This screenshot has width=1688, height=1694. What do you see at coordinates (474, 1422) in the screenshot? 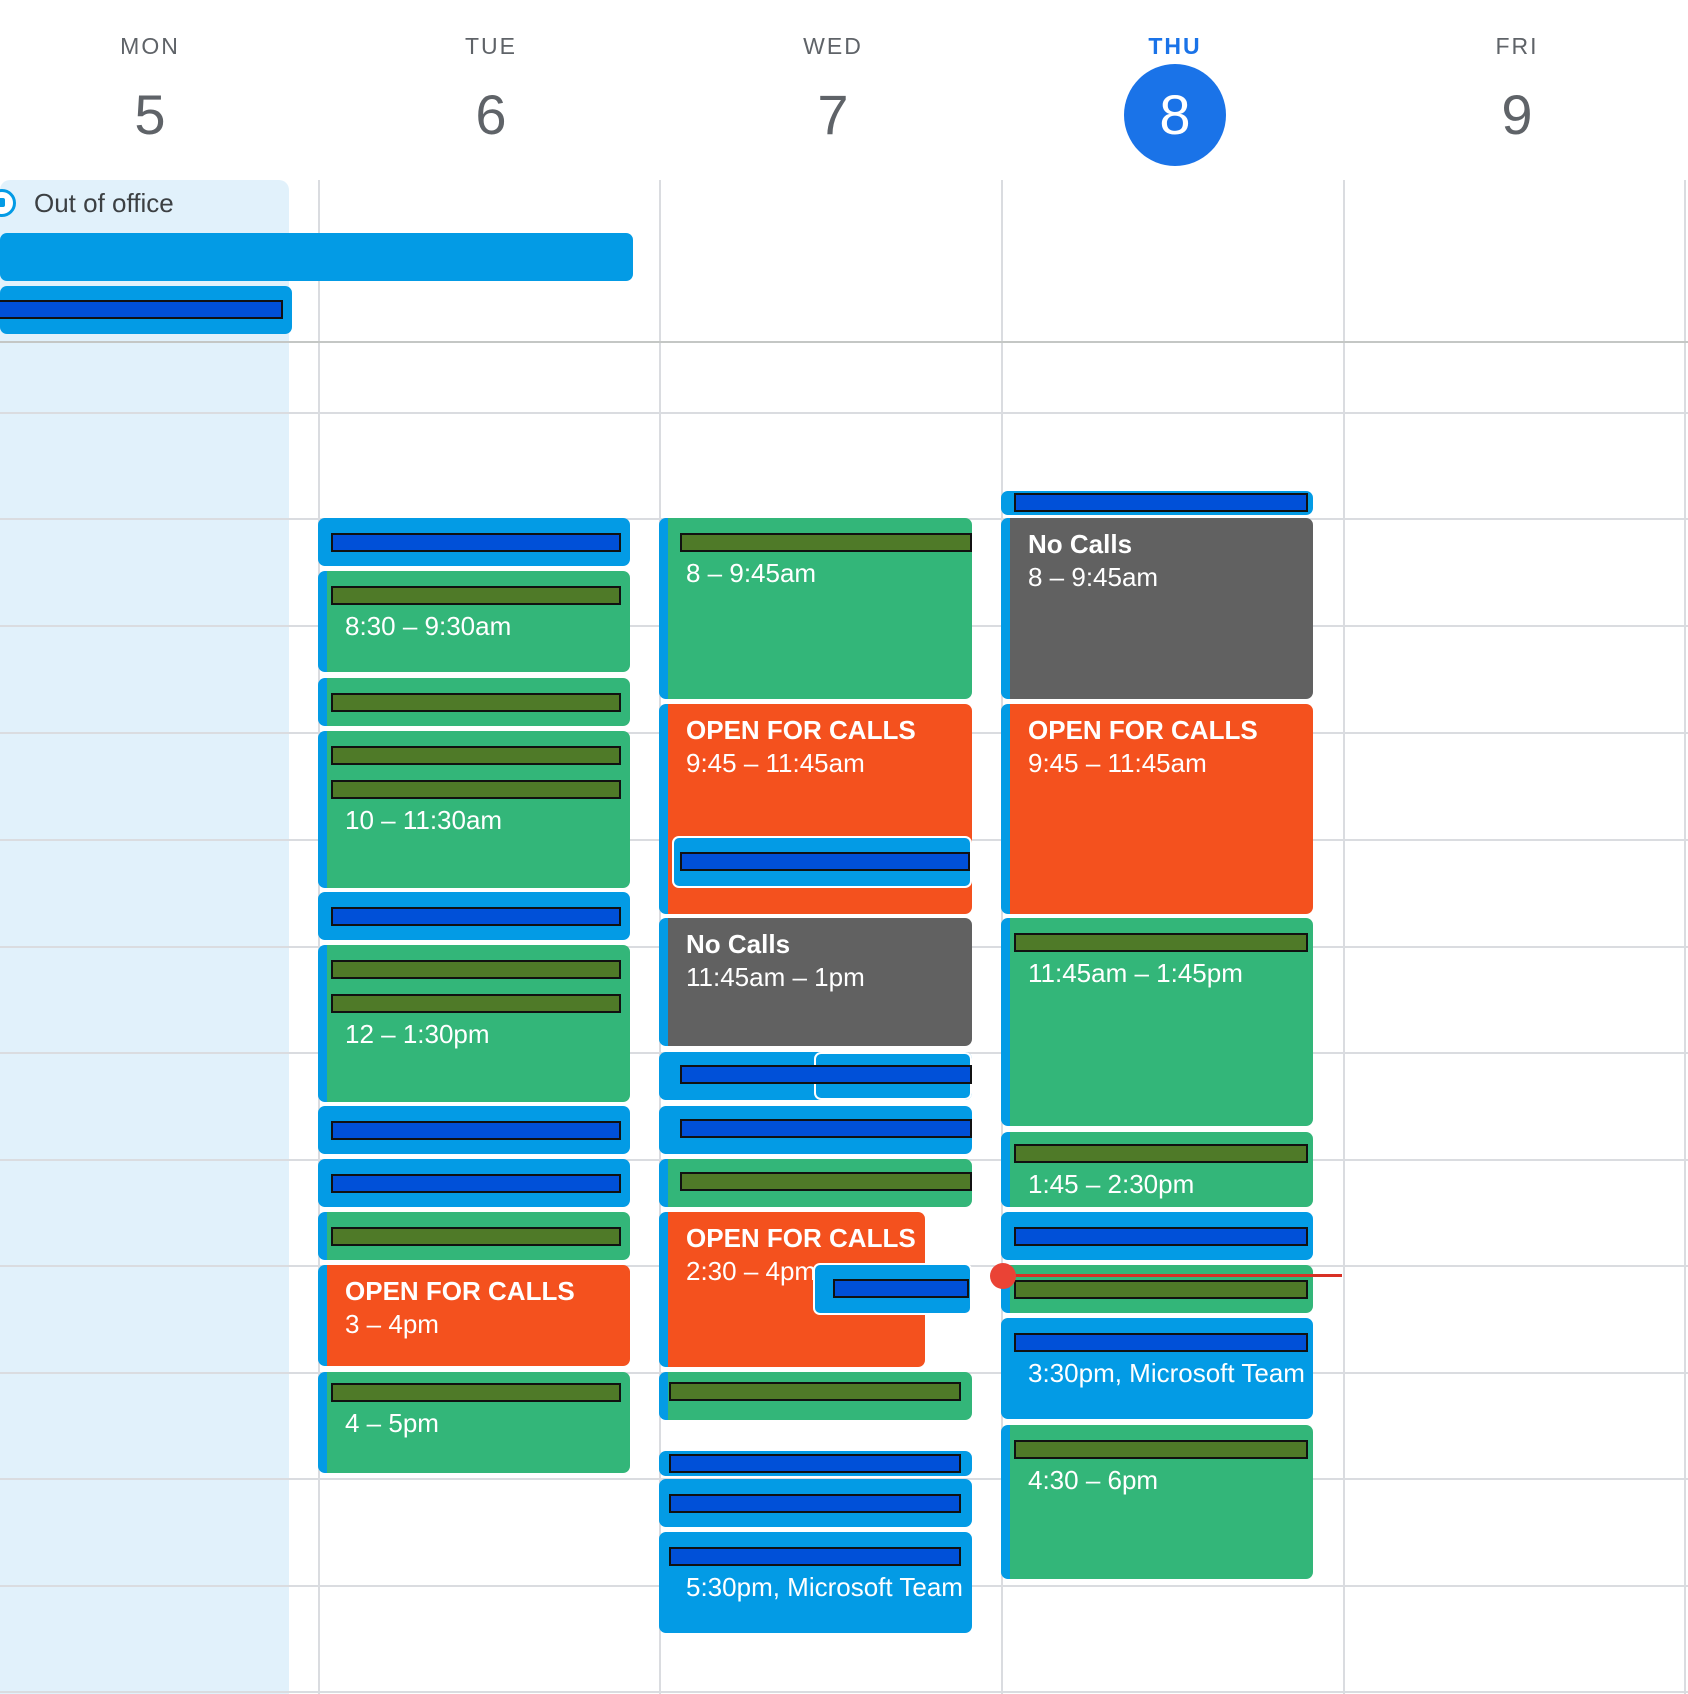
I see `event-block: 4 – 5pm` at bounding box center [474, 1422].